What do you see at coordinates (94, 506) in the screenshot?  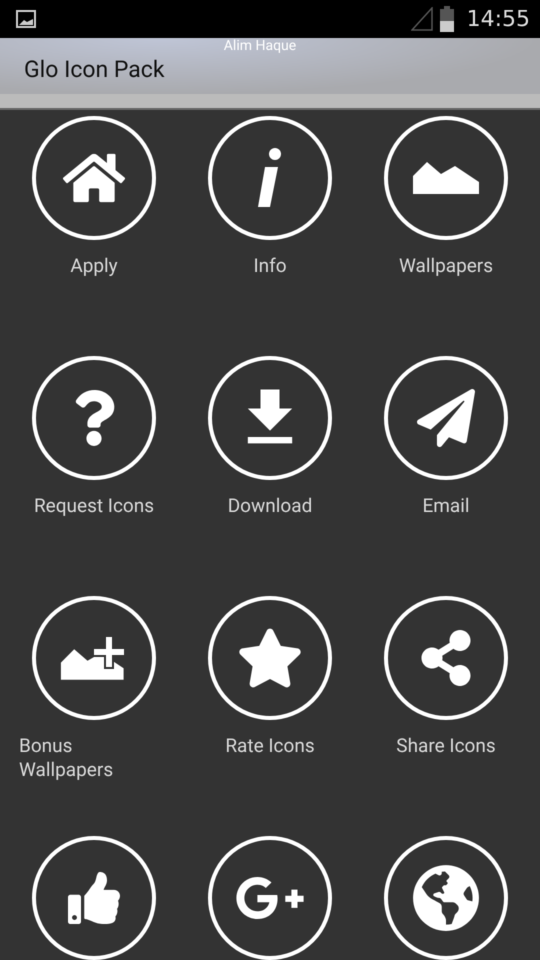 I see `menu-label: Request Icons` at bounding box center [94, 506].